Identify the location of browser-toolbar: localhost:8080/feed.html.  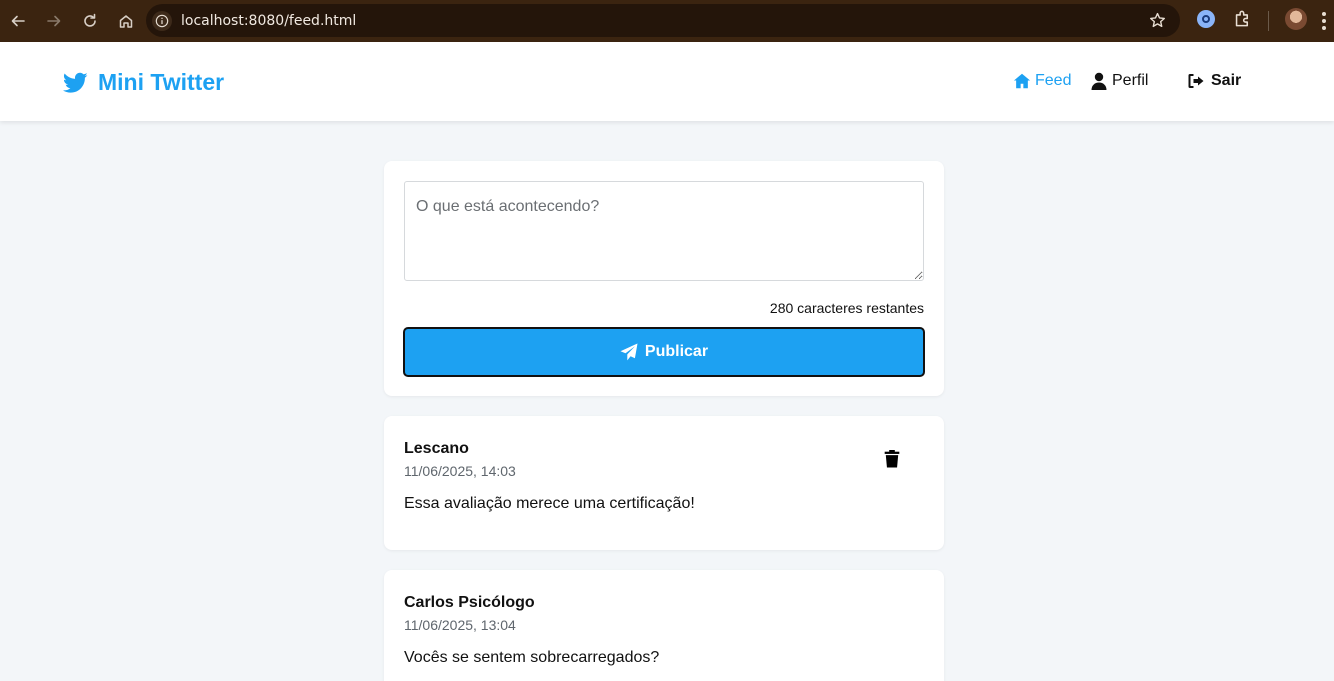
(667, 21).